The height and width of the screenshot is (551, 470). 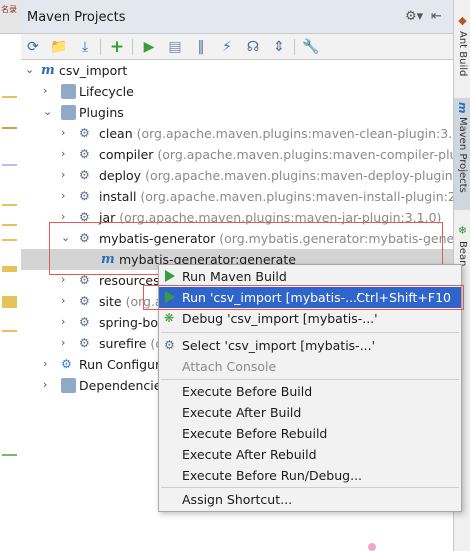 I want to click on tree-node-project: ⌄ m csv_import, so click(x=237, y=70).